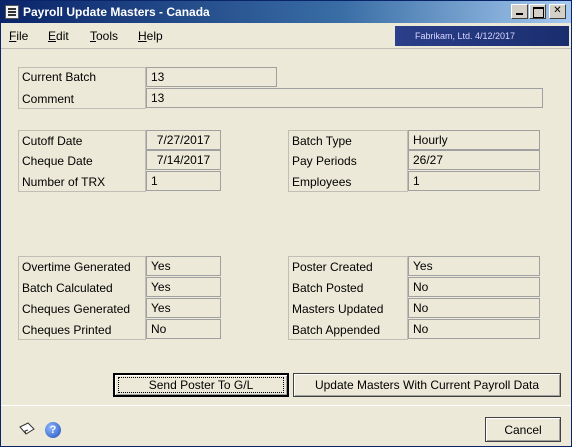 This screenshot has height=447, width=572. What do you see at coordinates (104, 36) in the screenshot?
I see `menu-tools: Tools` at bounding box center [104, 36].